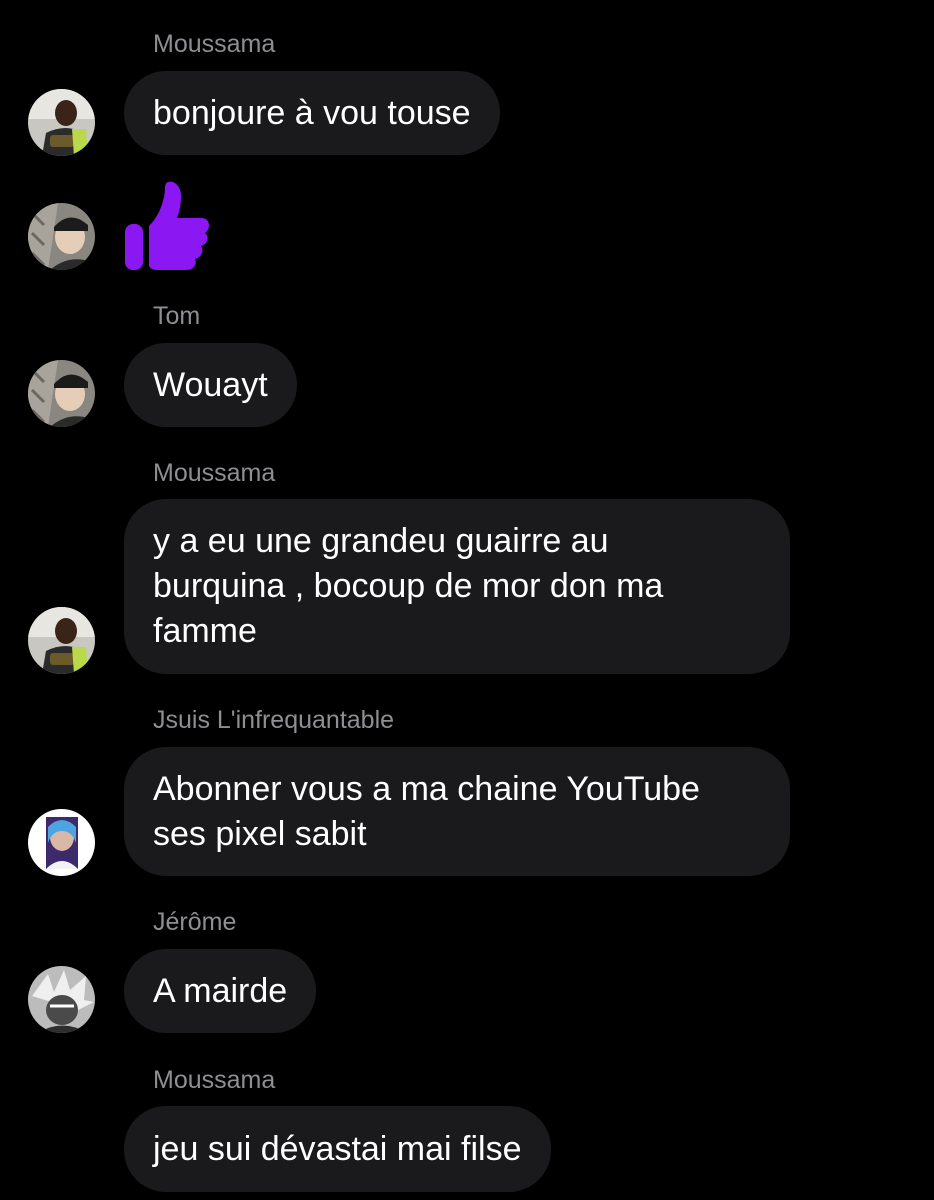 The width and height of the screenshot is (934, 1200). I want to click on message-text: Wouayt, so click(210, 384).